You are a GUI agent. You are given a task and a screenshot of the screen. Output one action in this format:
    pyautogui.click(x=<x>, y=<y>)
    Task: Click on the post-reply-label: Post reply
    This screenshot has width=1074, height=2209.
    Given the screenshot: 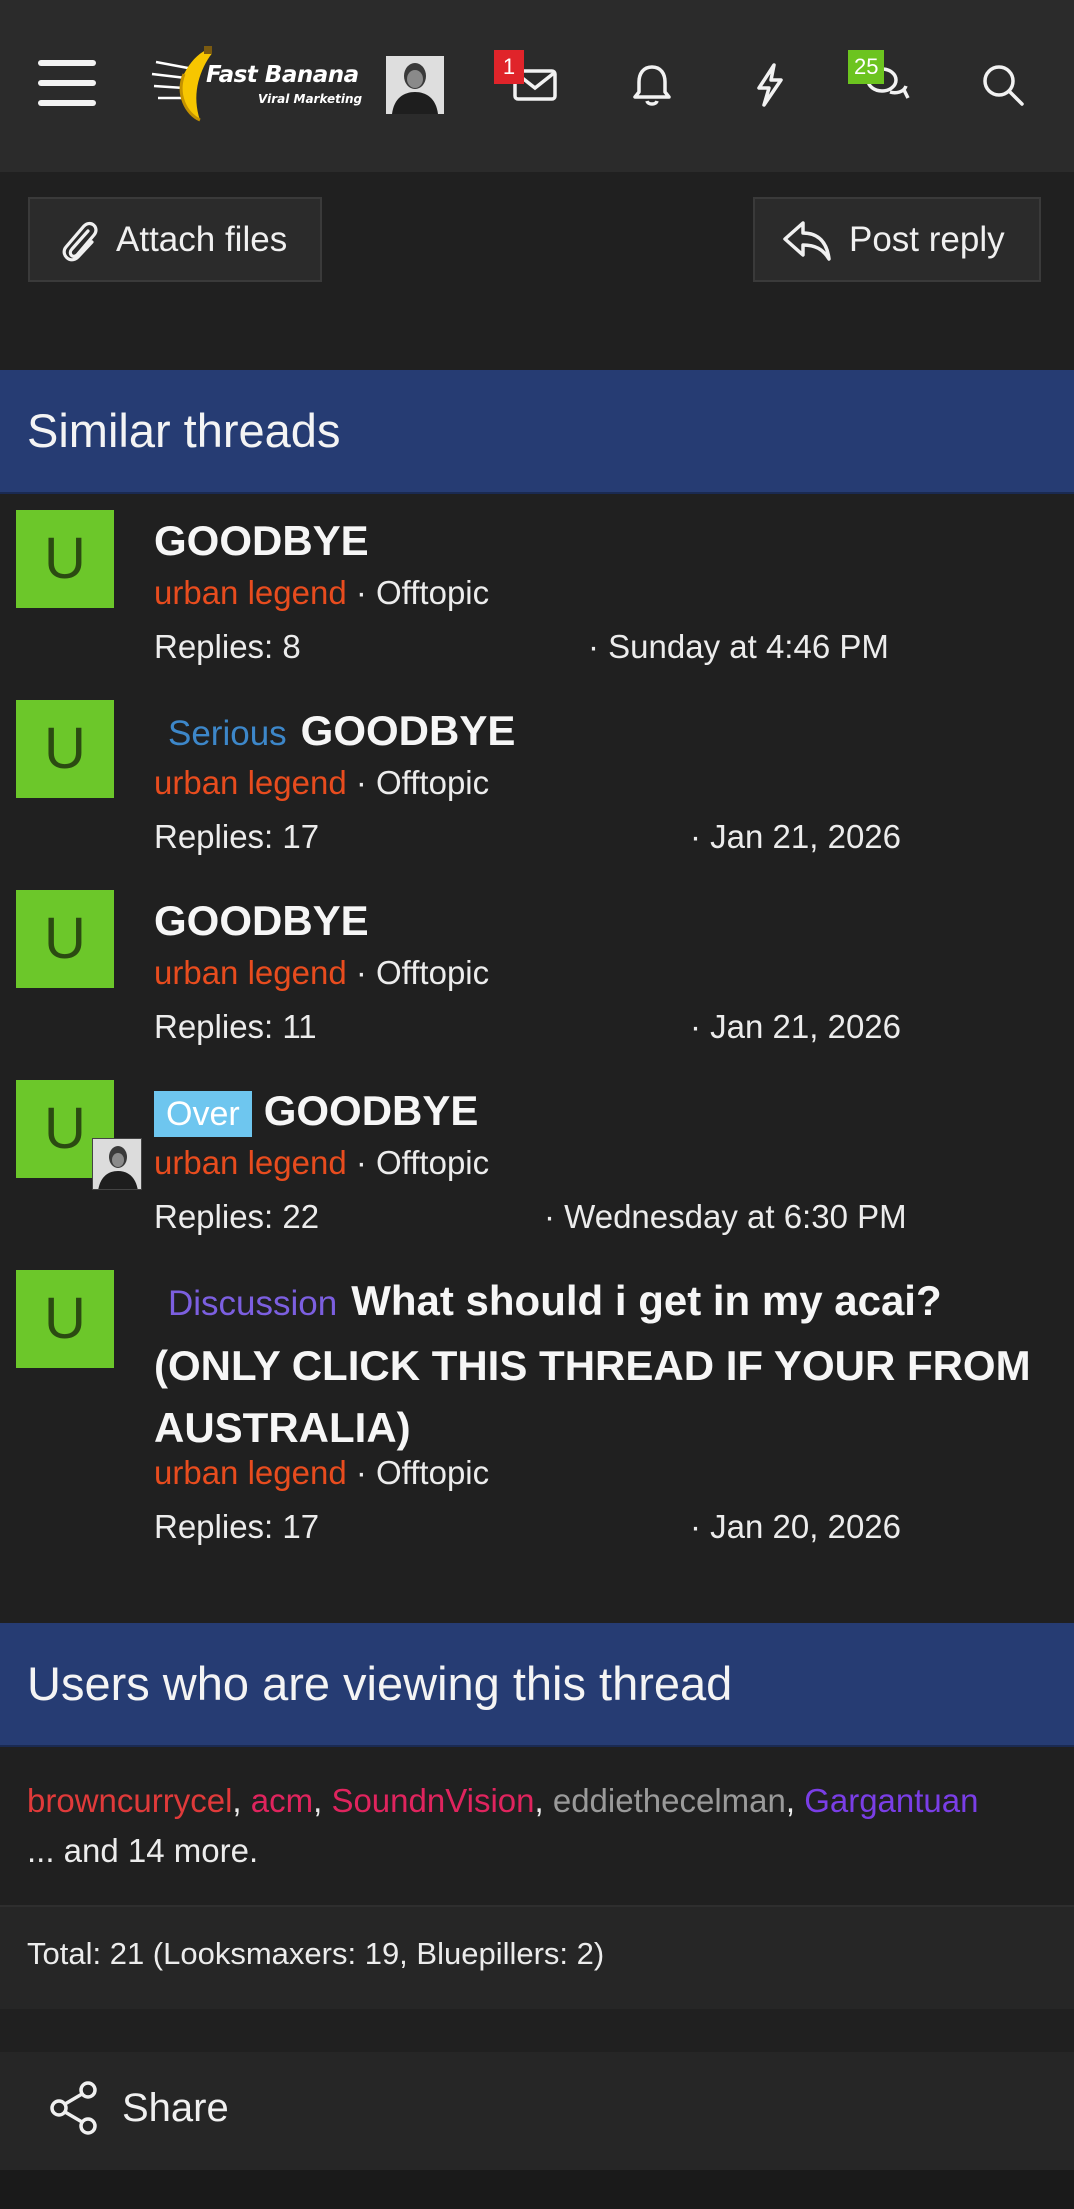 What is the action you would take?
    pyautogui.click(x=927, y=239)
    